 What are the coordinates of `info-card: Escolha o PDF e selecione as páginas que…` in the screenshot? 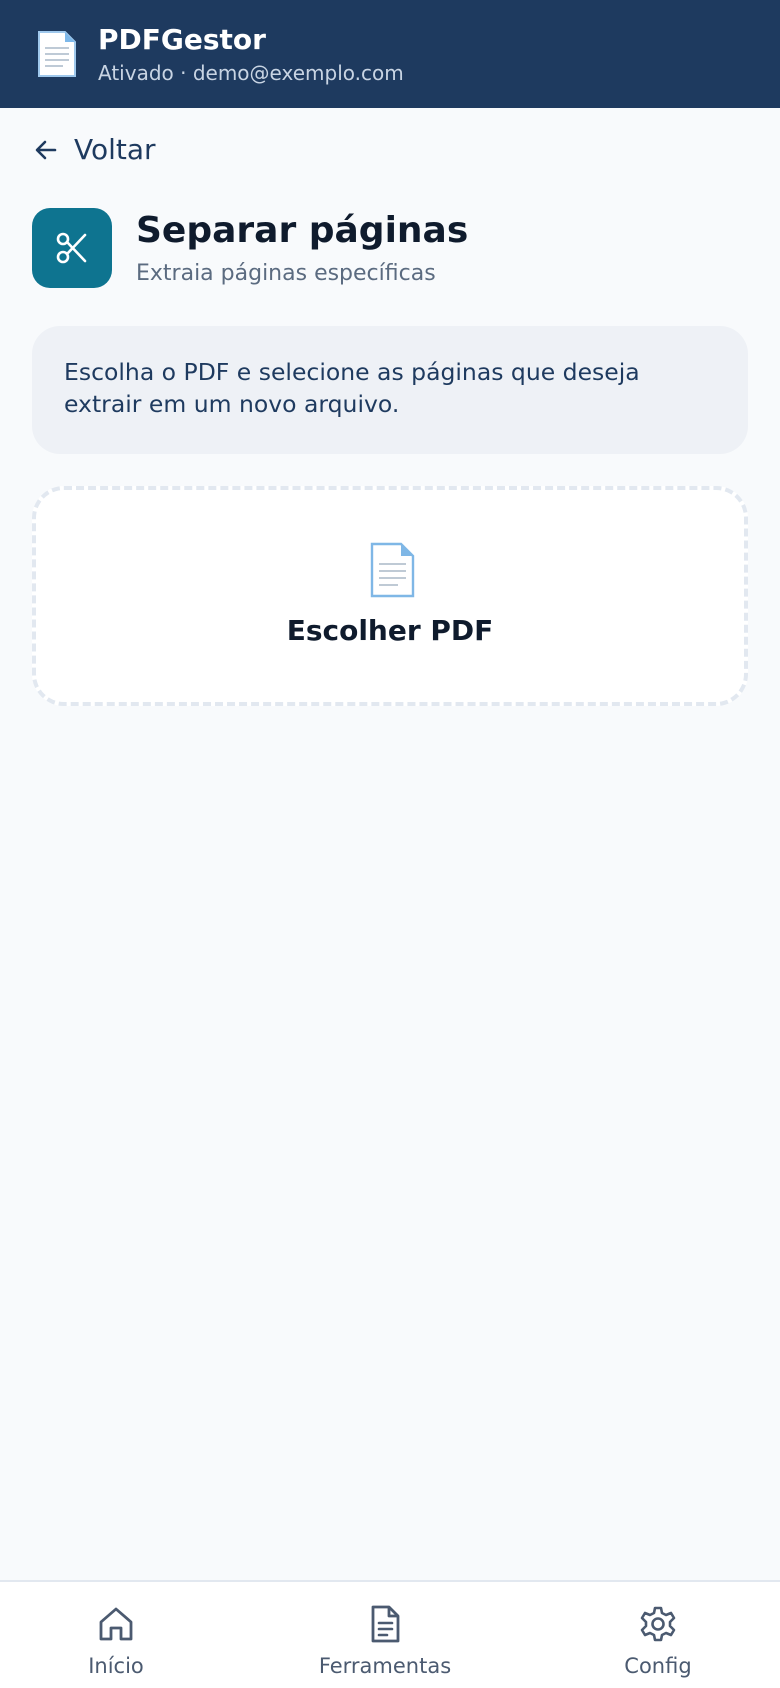 It's located at (390, 390).